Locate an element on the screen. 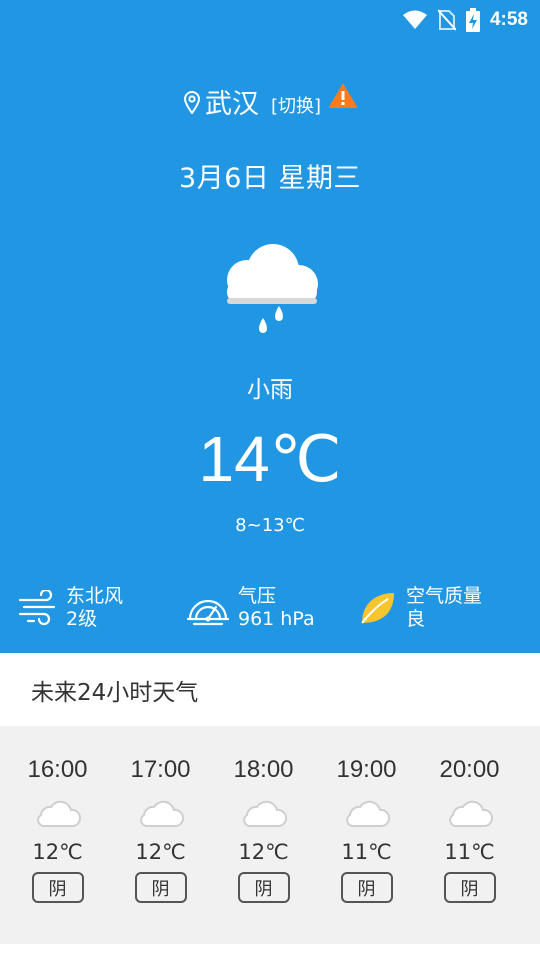  location-row: 武汉 [切换] is located at coordinates (270, 101).